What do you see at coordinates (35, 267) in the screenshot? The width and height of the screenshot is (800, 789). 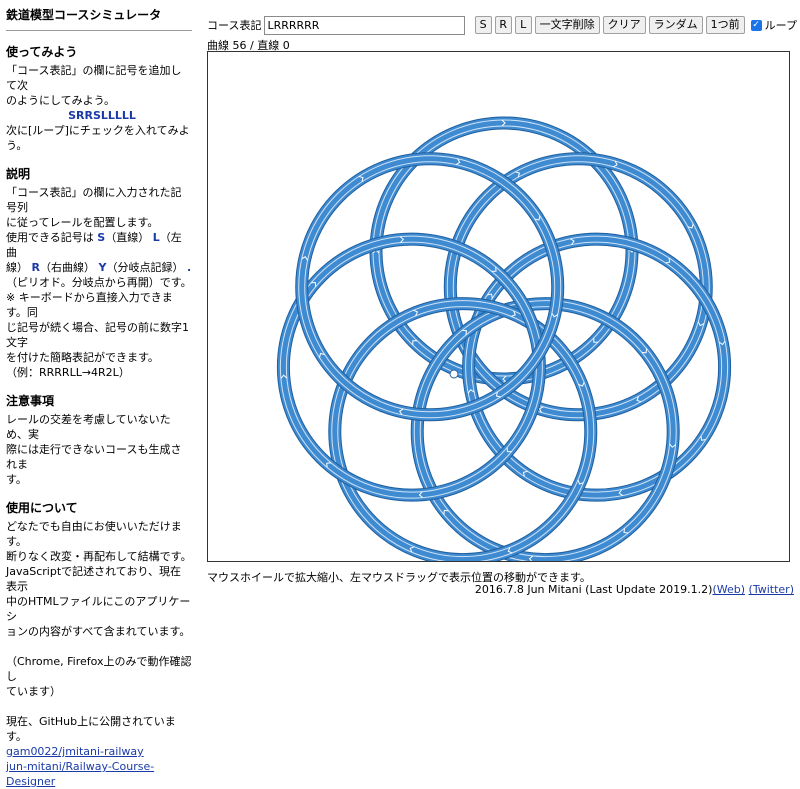 I see `symbol-r: R` at bounding box center [35, 267].